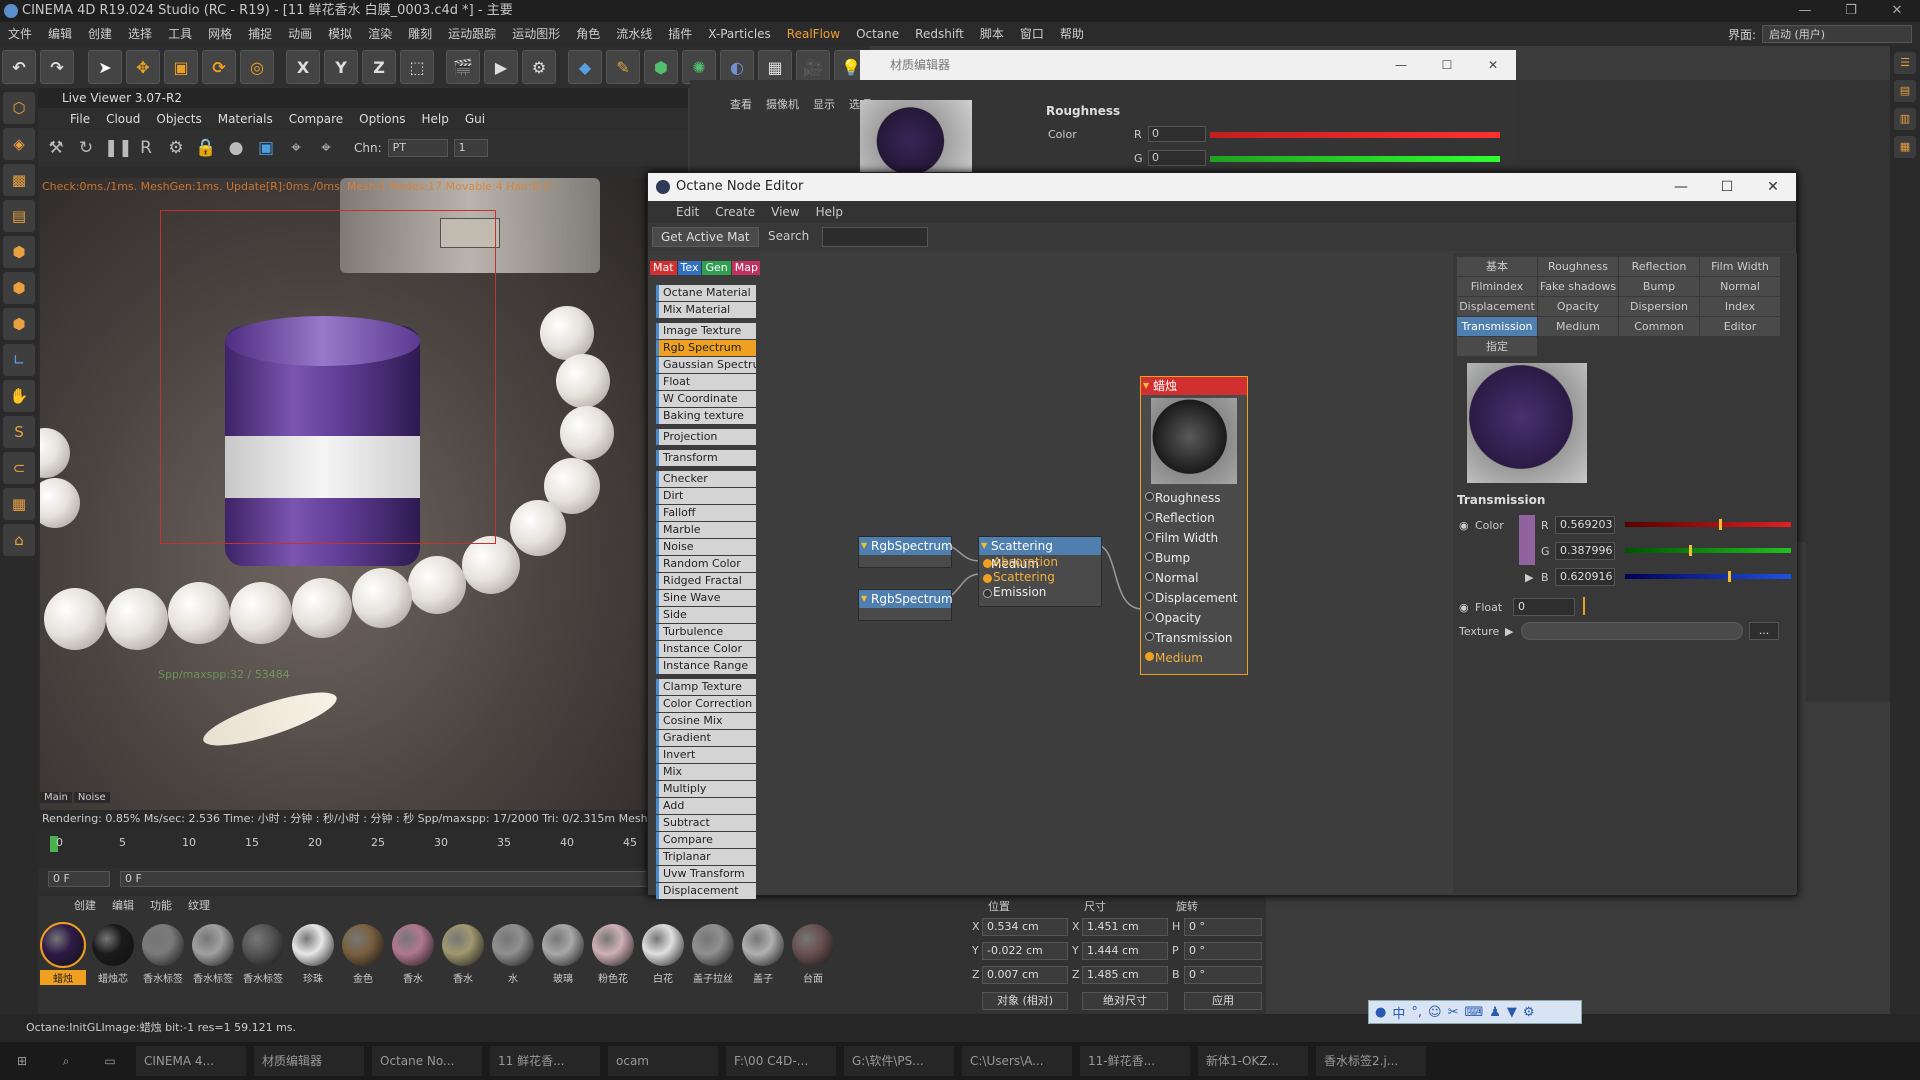  Describe the element at coordinates (472, 34) in the screenshot. I see `menu-item: 运动跟踪` at that location.